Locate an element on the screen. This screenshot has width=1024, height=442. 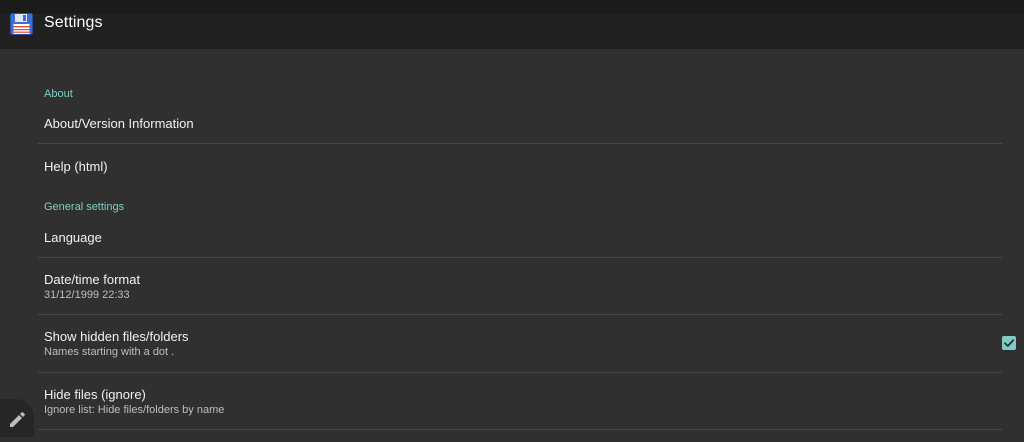
edit-button is located at coordinates (17, 418).